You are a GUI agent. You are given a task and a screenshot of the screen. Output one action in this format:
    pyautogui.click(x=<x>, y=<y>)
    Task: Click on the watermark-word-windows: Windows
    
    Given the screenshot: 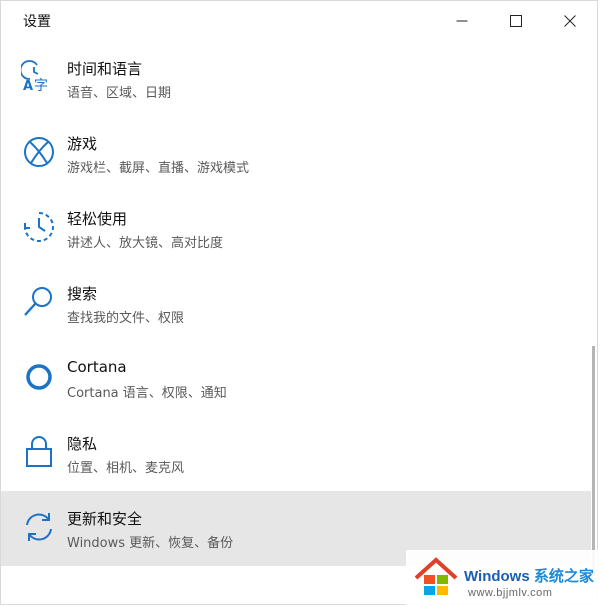 What is the action you would take?
    pyautogui.click(x=497, y=576)
    